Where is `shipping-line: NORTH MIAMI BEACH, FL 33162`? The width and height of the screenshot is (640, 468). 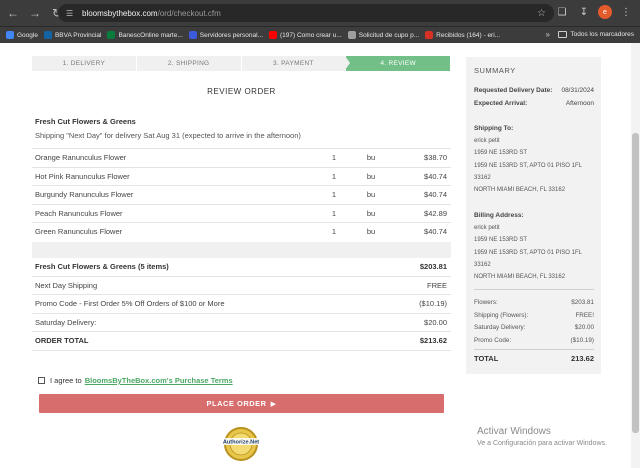
shipping-line: NORTH MIAMI BEACH, FL 33162 is located at coordinates (520, 190).